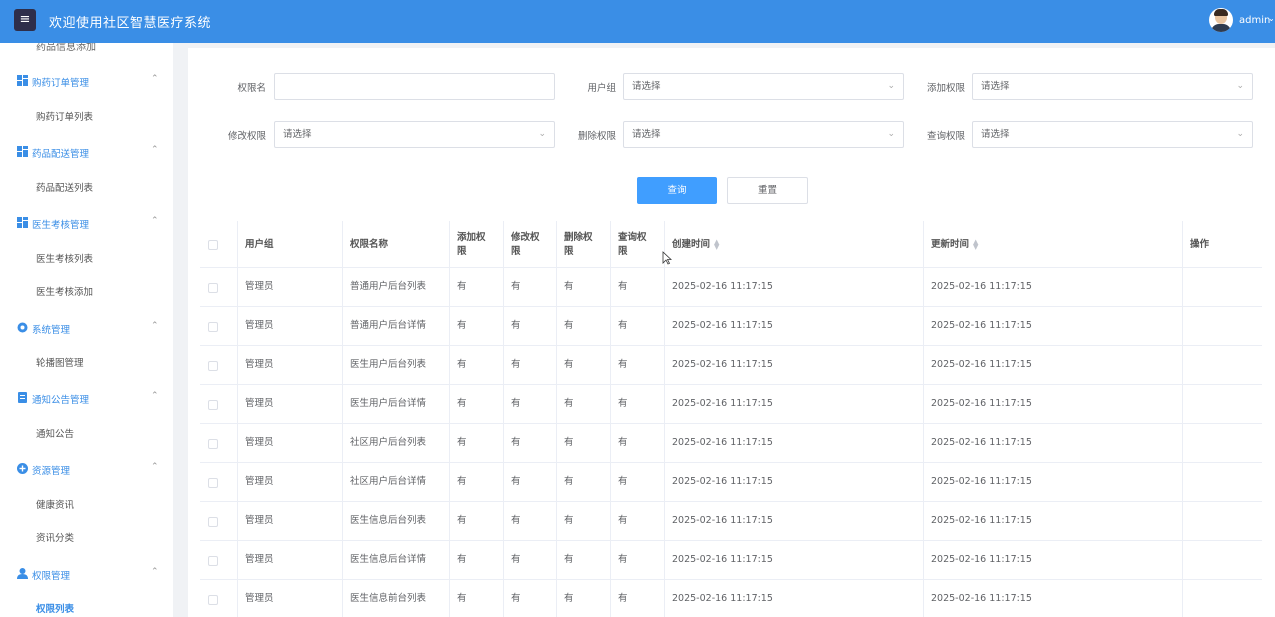  Describe the element at coordinates (767, 190) in the screenshot. I see `reset-button: 重置` at that location.